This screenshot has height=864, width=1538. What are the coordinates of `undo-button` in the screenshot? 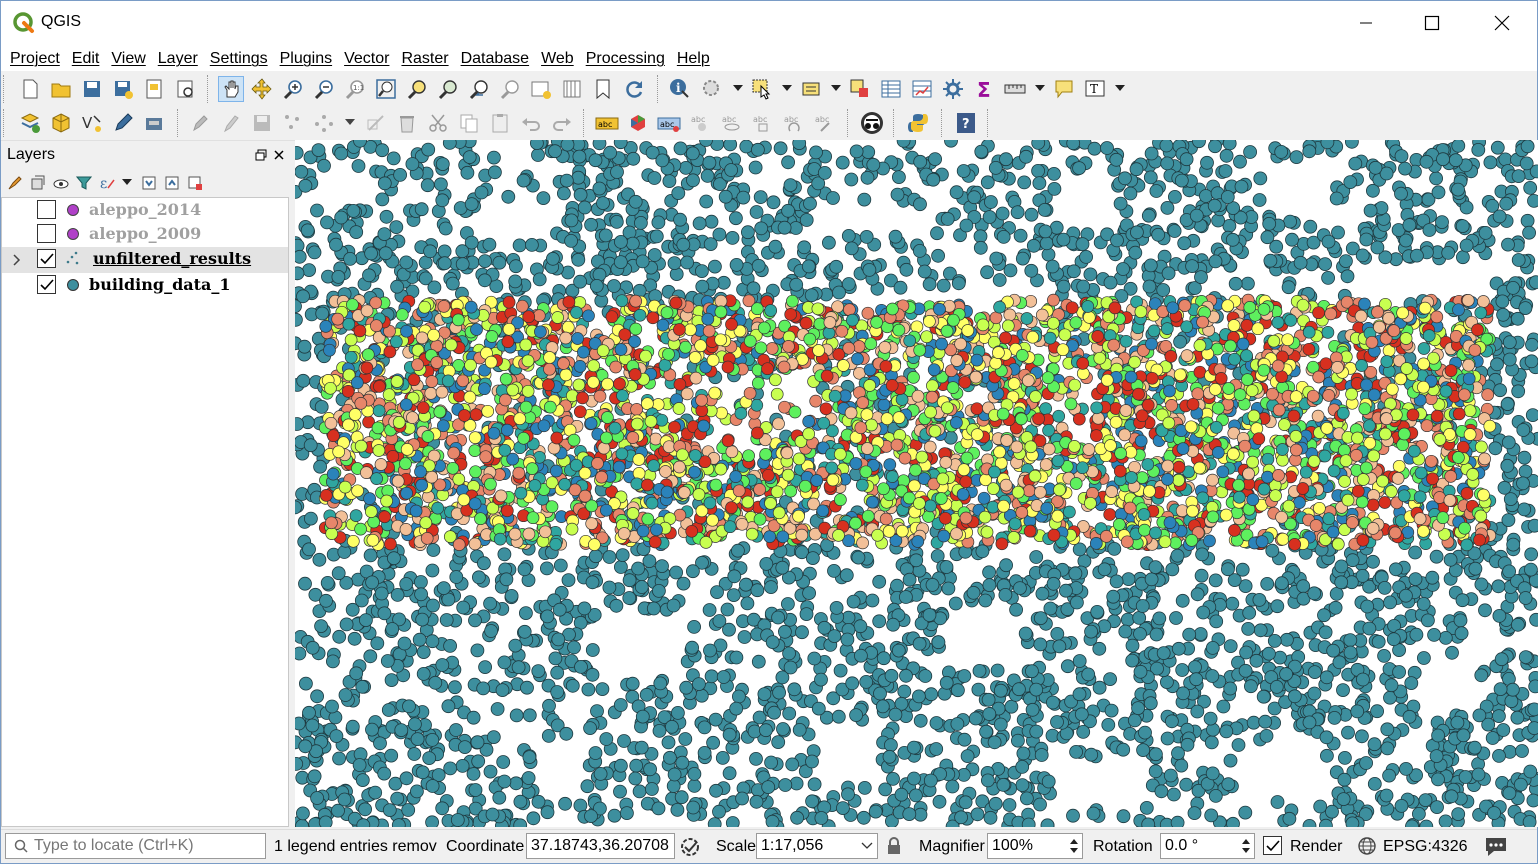 It's located at (531, 123).